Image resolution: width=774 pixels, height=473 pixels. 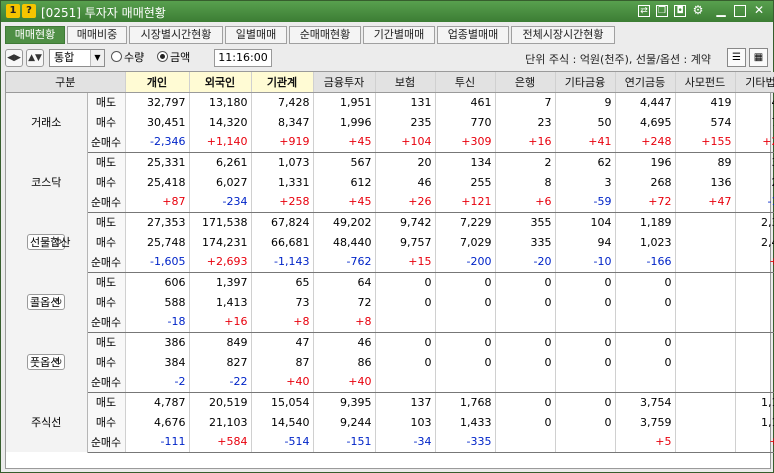 I want to click on table-row: 순매수-2-22+40+40-15, so click(x=390, y=382).